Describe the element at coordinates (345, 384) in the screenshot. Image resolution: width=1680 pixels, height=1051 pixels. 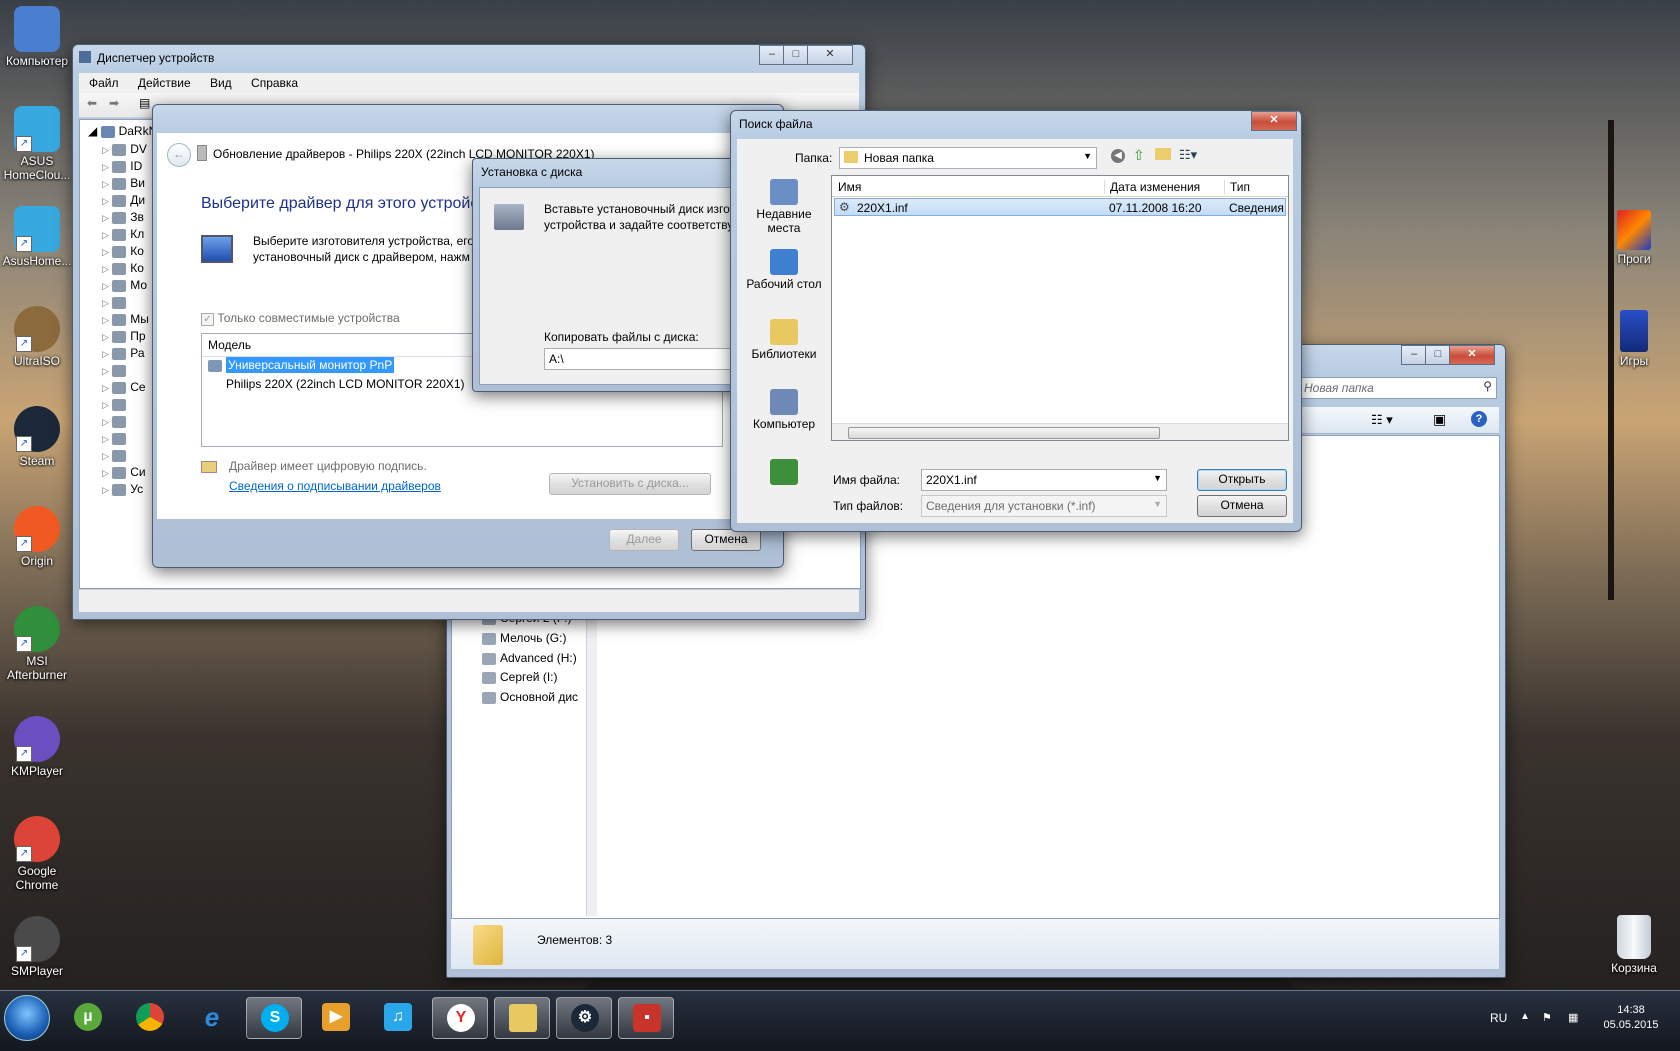
I see `model-item: Philips 220X (22inch LCD MONITOR 220X1)` at that location.